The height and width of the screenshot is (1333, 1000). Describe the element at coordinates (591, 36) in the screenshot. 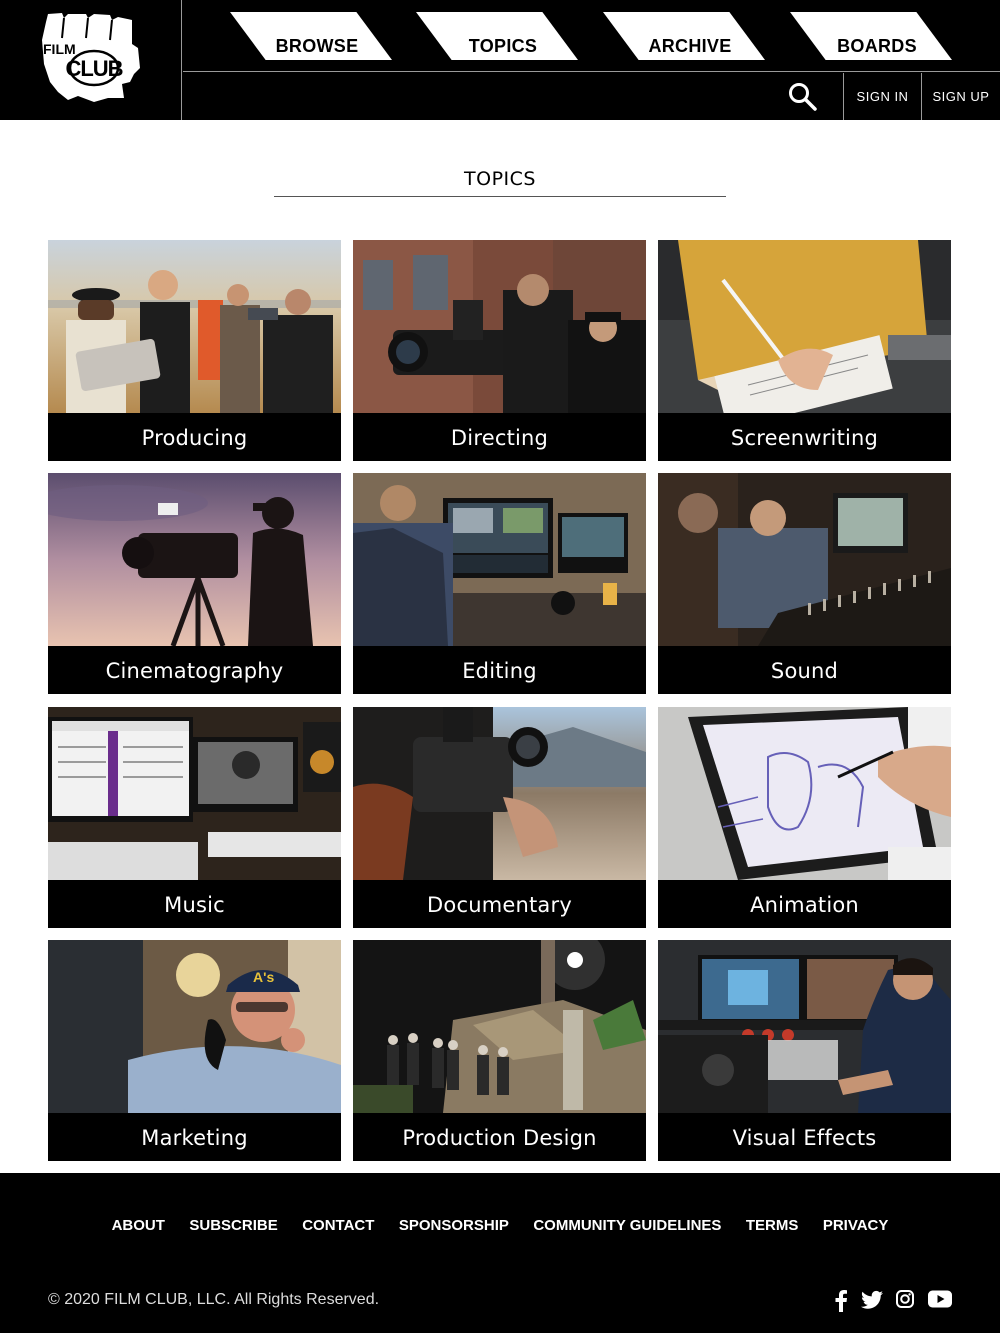

I see `main-nav: BROWSE TOPICS ARCHIVE BOARDS` at that location.